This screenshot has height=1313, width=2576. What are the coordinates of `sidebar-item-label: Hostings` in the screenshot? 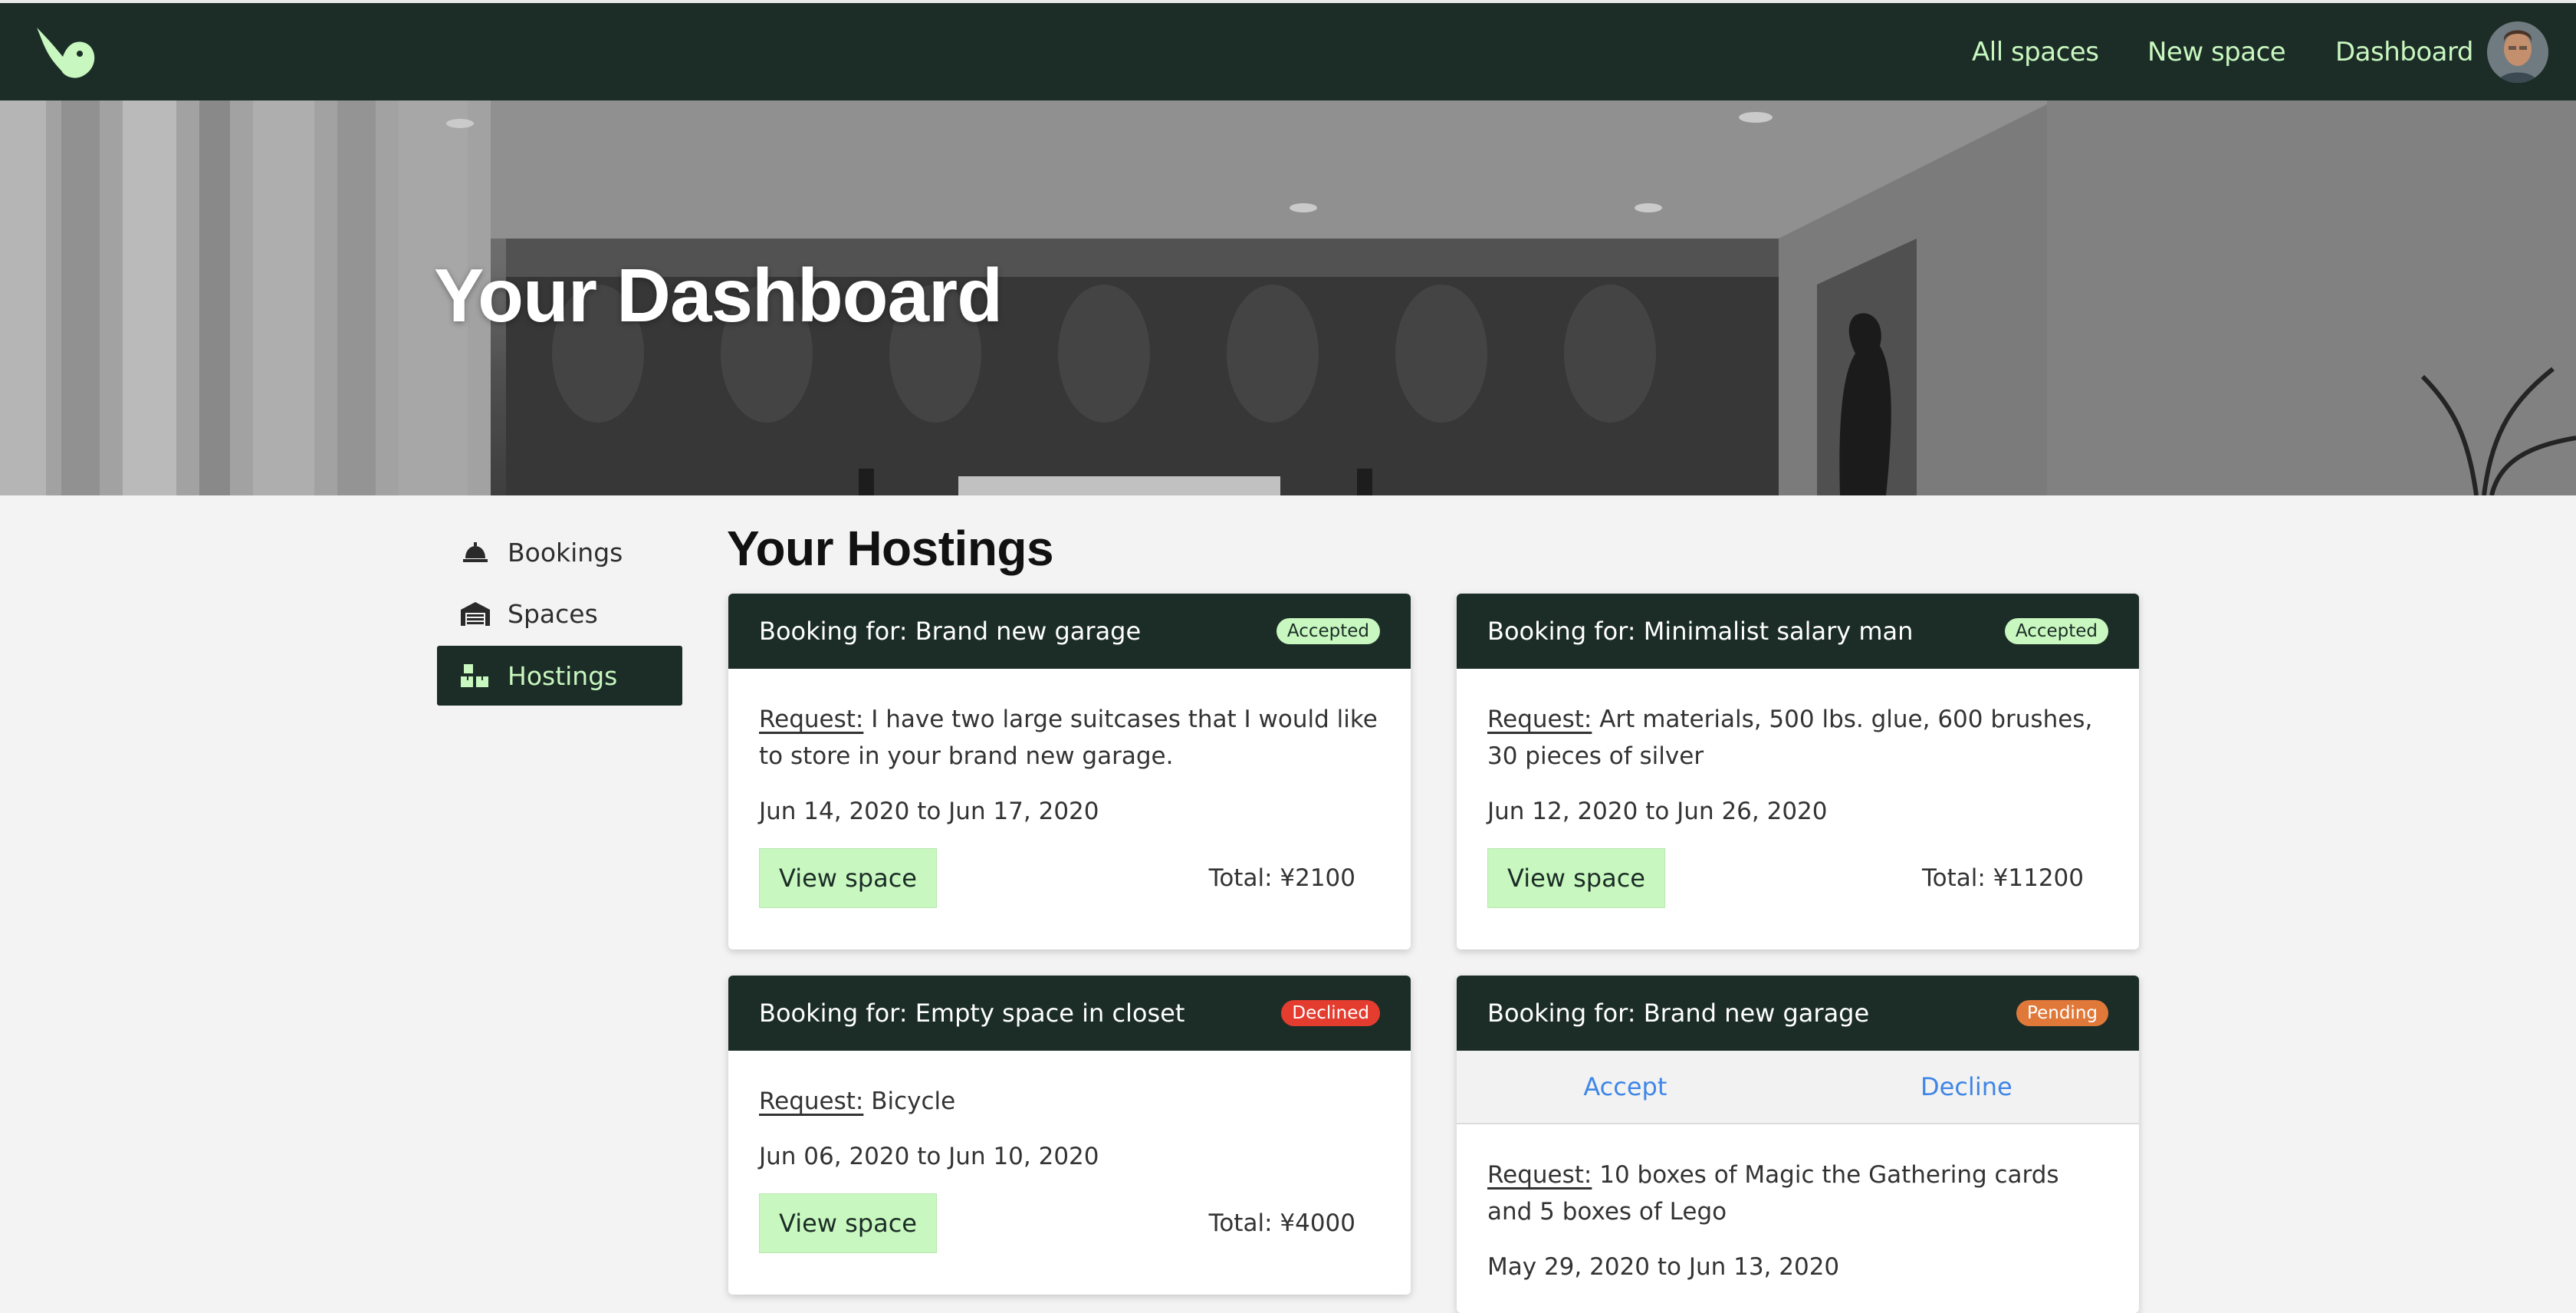 It's located at (563, 675).